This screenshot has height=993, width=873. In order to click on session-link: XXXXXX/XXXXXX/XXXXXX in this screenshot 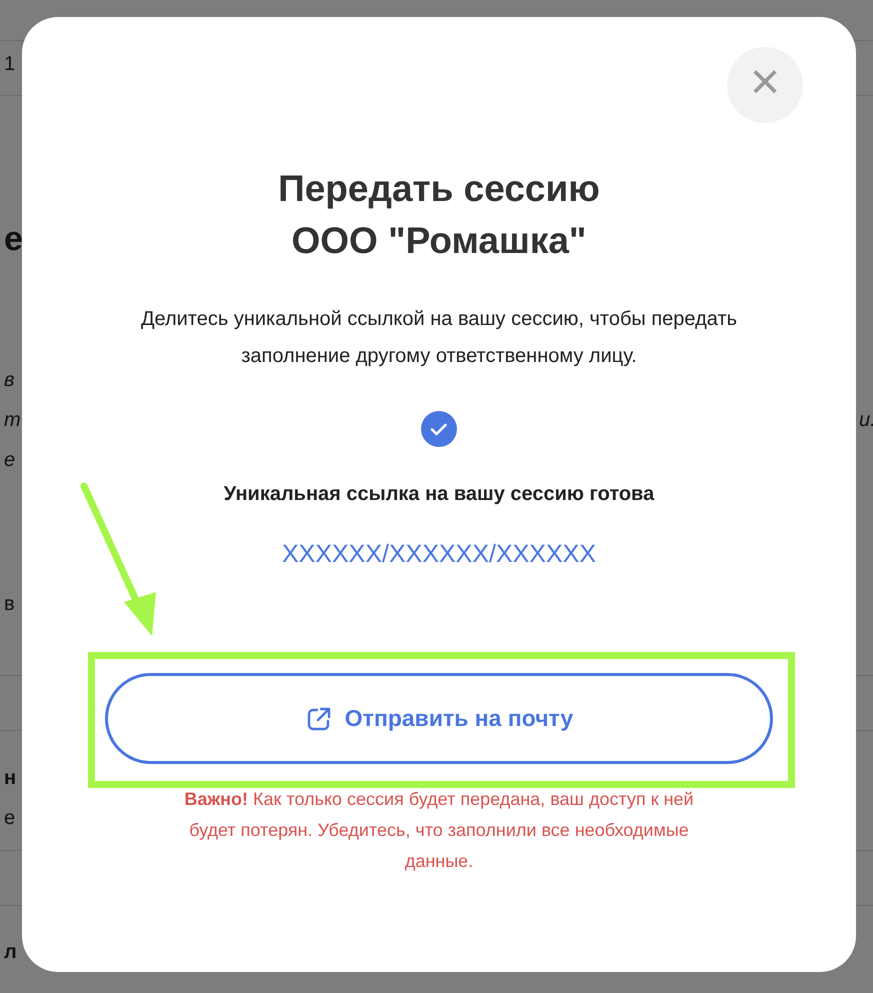, I will do `click(439, 554)`.